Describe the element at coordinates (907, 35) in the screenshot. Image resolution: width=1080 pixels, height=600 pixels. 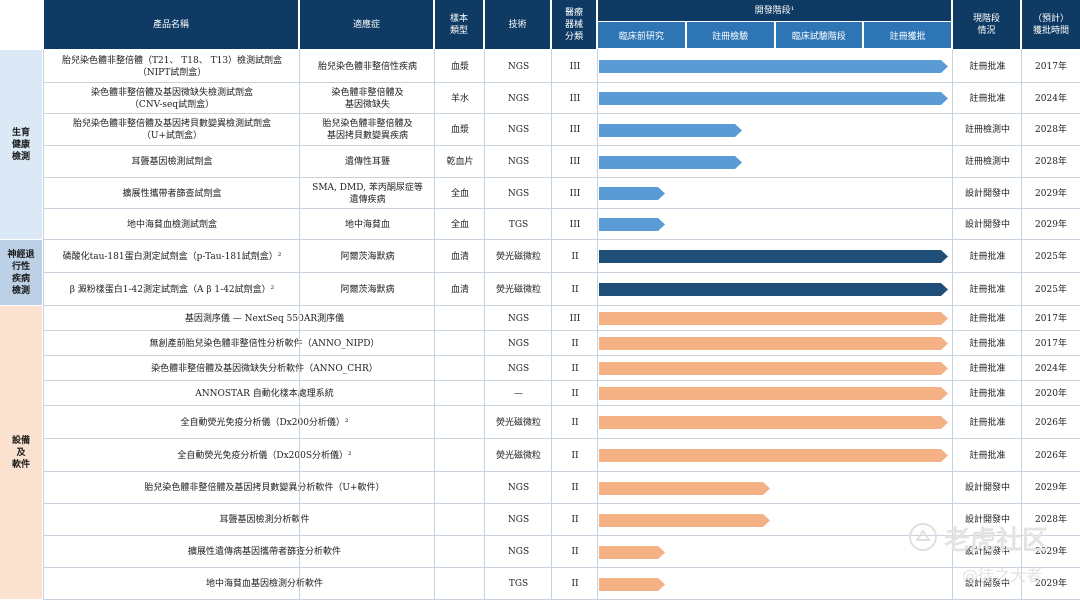
I see `stage-header: 註冊獲批` at that location.